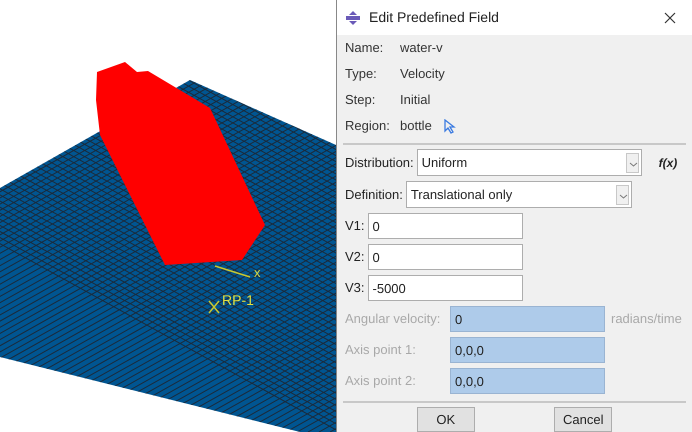 This screenshot has height=432, width=692. I want to click on dialog-button: Cancel, so click(583, 419).